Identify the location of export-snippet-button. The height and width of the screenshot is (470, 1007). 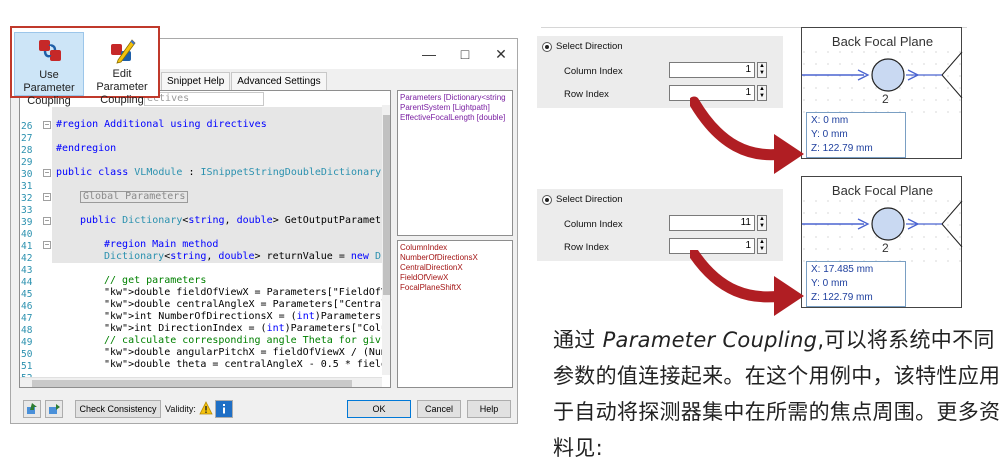
(54, 409).